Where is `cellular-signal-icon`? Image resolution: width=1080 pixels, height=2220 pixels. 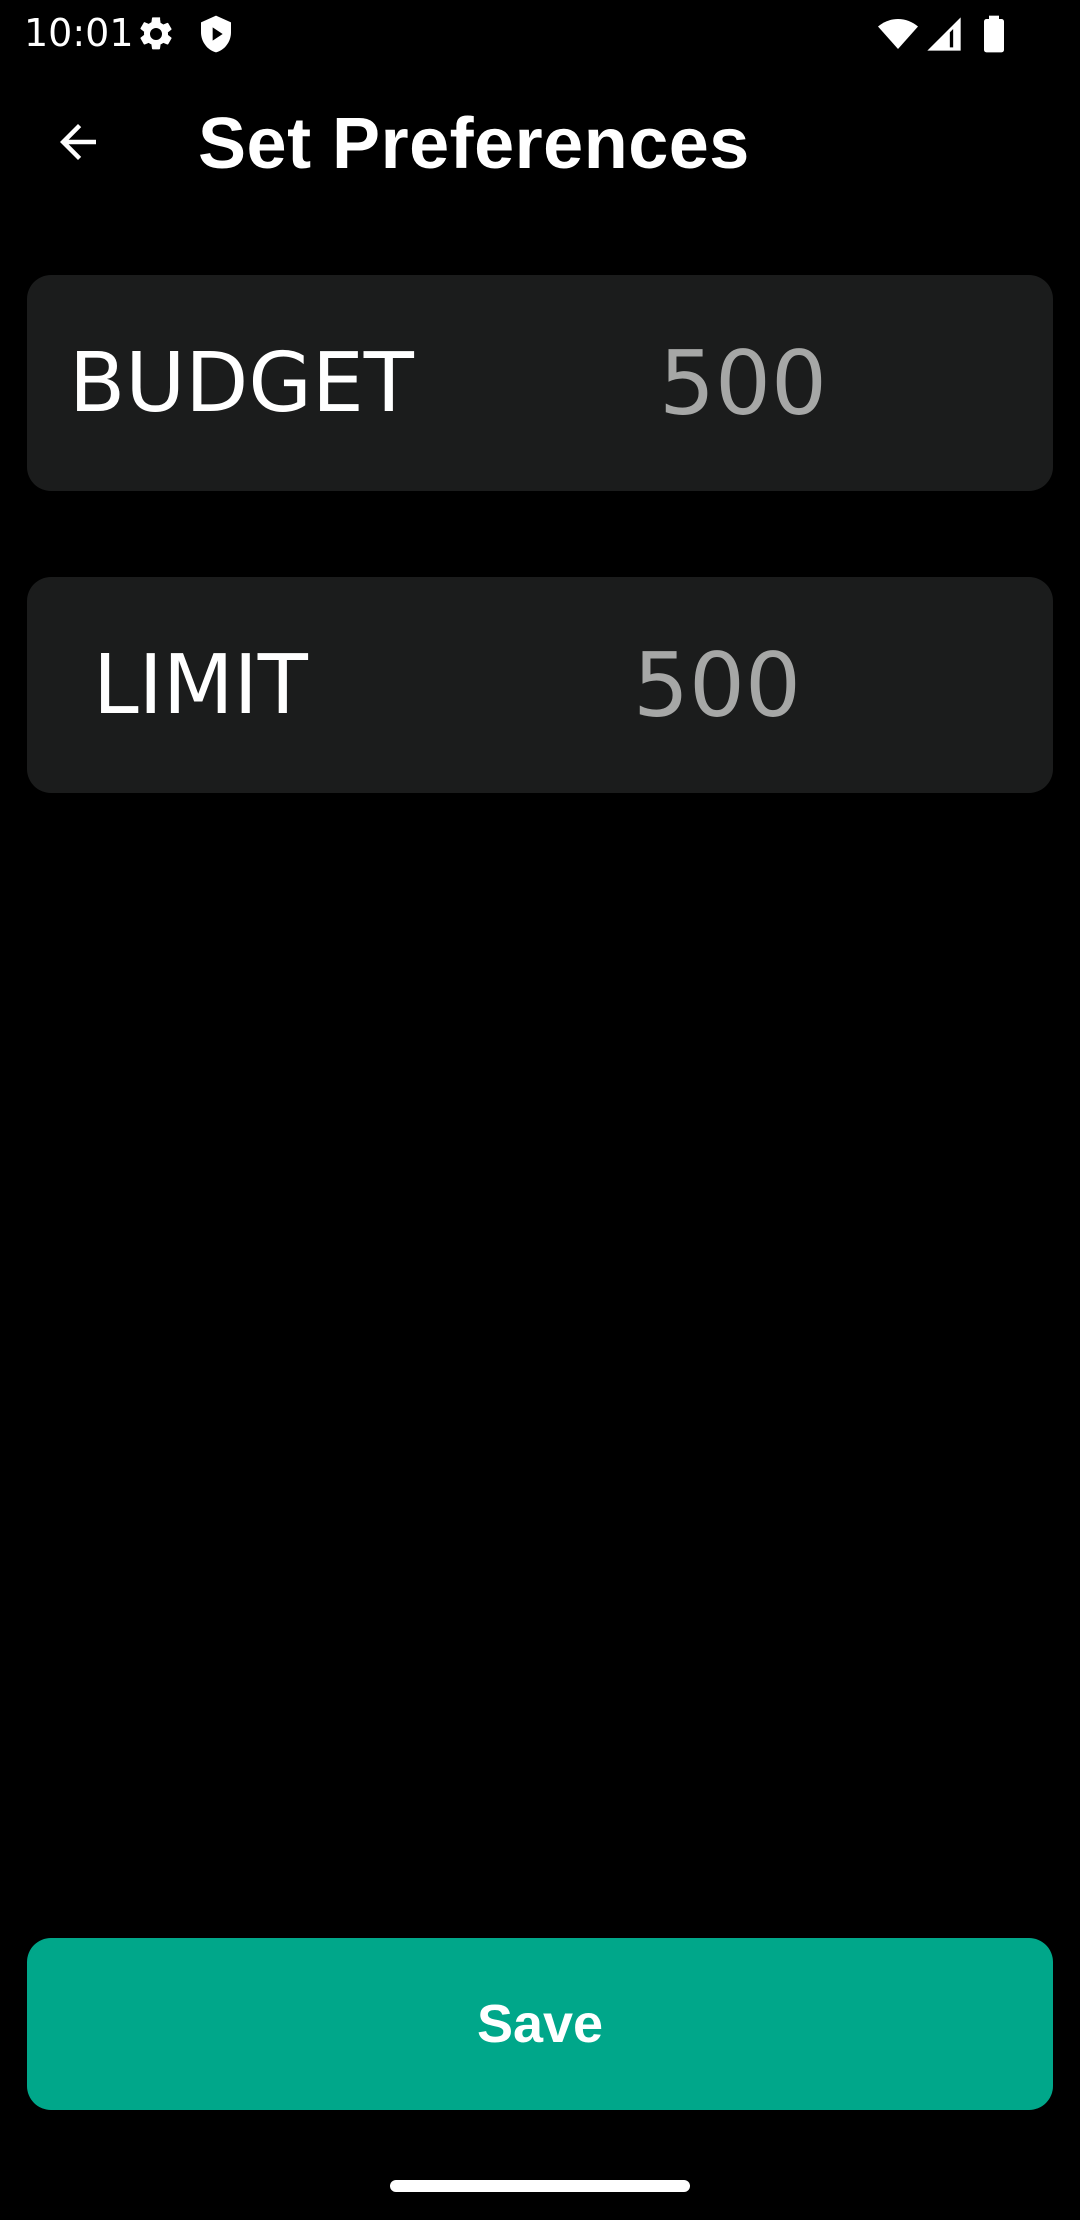
cellular-signal-icon is located at coordinates (944, 34).